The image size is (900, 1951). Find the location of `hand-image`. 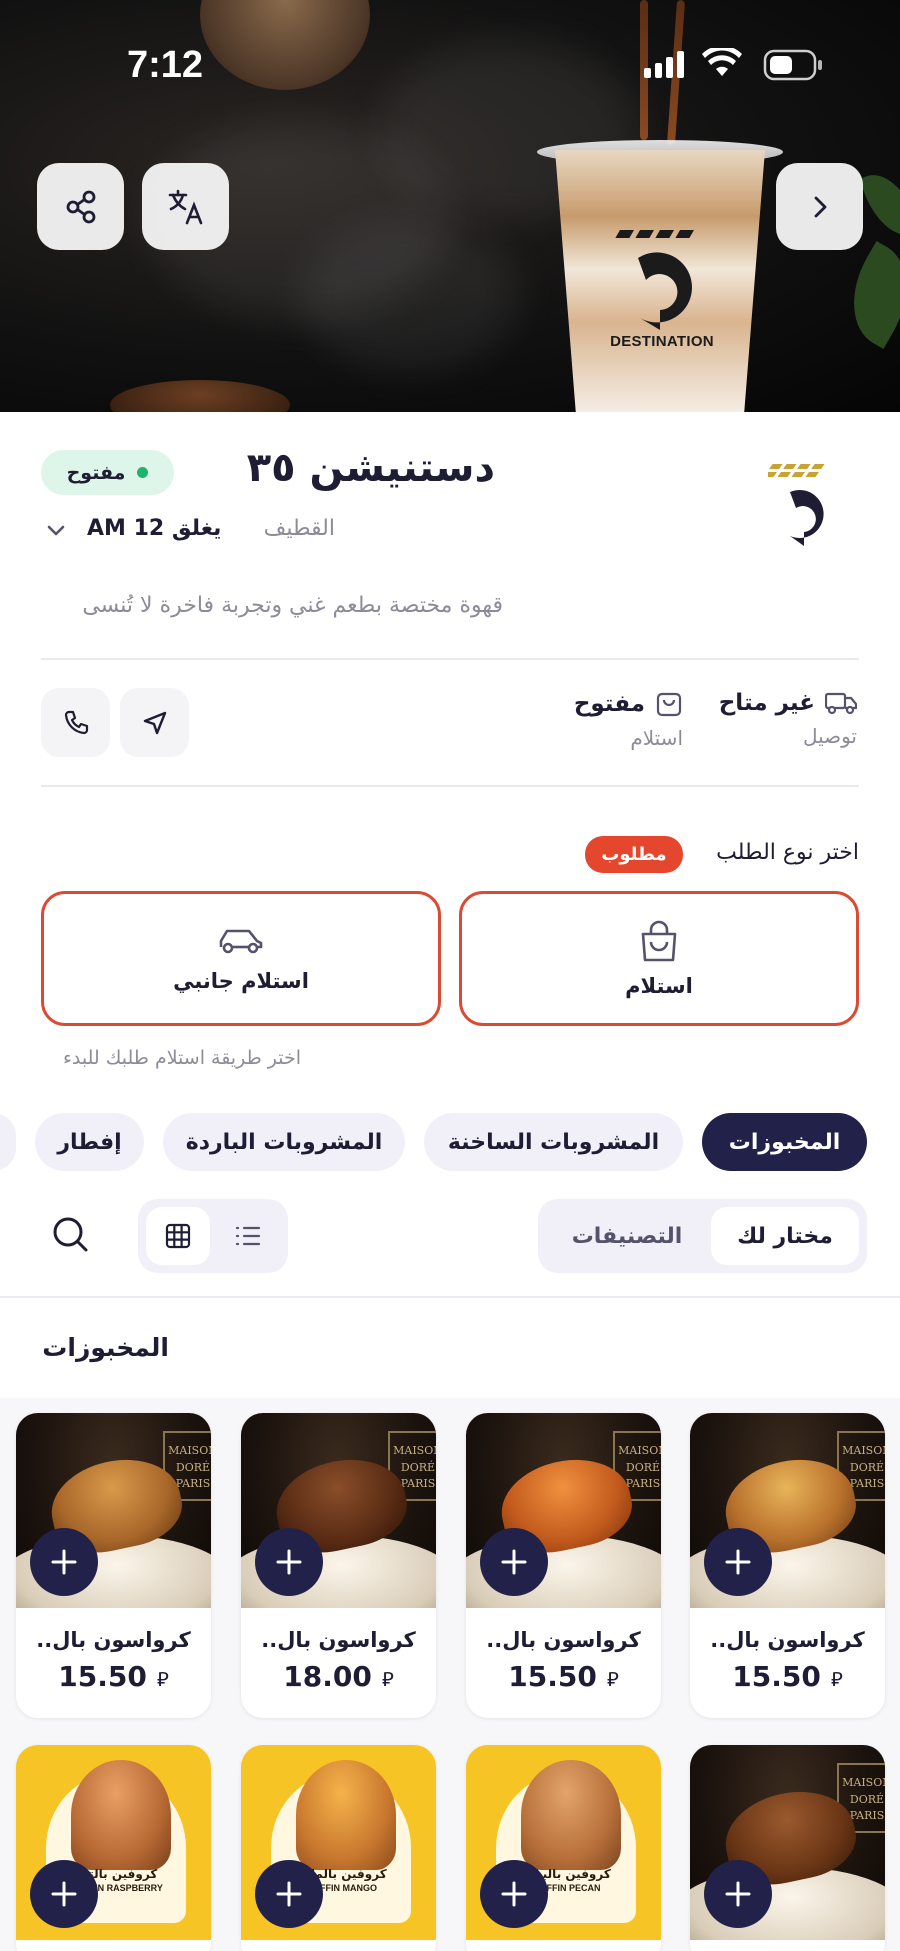

hand-image is located at coordinates (285, 45).